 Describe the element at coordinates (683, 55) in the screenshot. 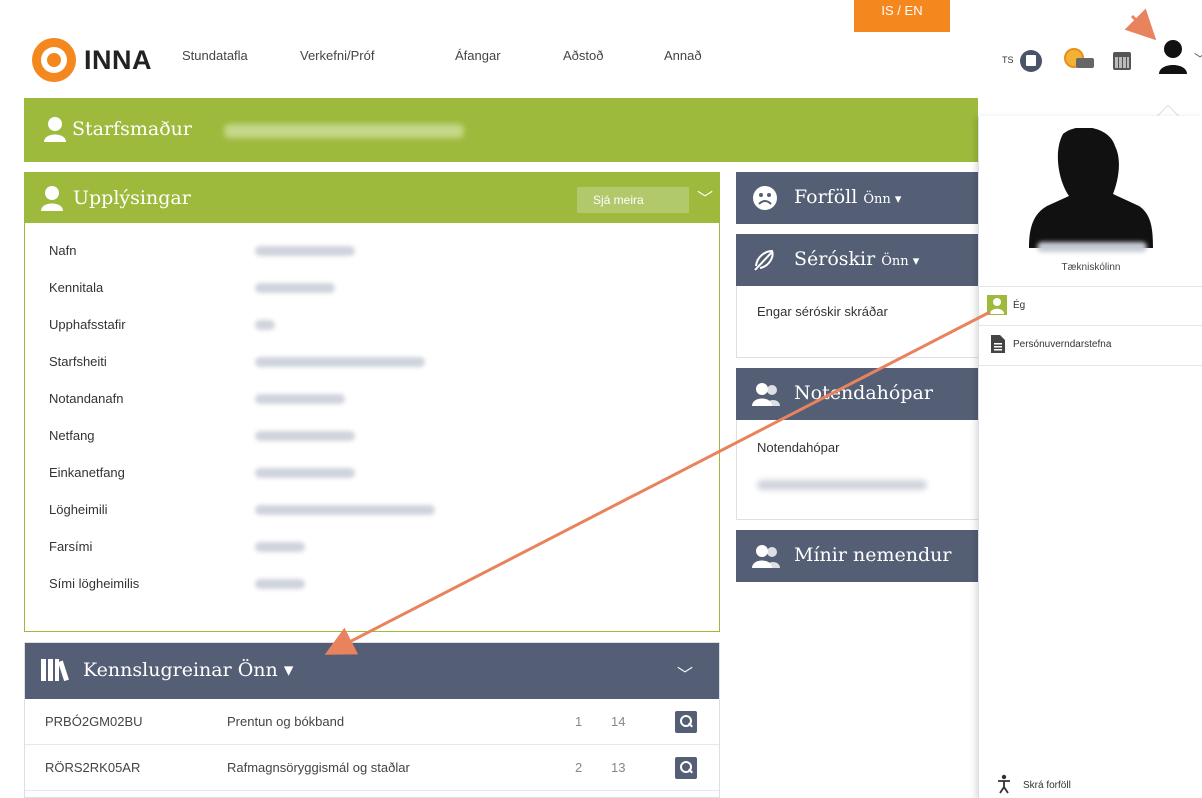

I see `nav-annad: Annað` at that location.